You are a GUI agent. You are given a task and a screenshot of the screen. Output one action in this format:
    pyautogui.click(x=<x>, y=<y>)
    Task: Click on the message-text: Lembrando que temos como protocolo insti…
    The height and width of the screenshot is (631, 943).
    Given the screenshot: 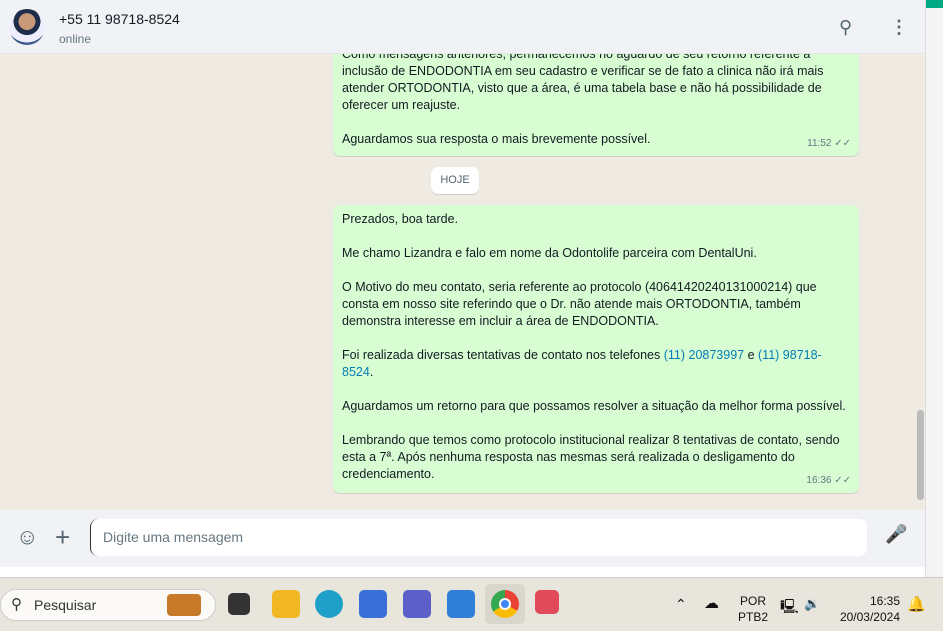 What is the action you would take?
    pyautogui.click(x=591, y=457)
    